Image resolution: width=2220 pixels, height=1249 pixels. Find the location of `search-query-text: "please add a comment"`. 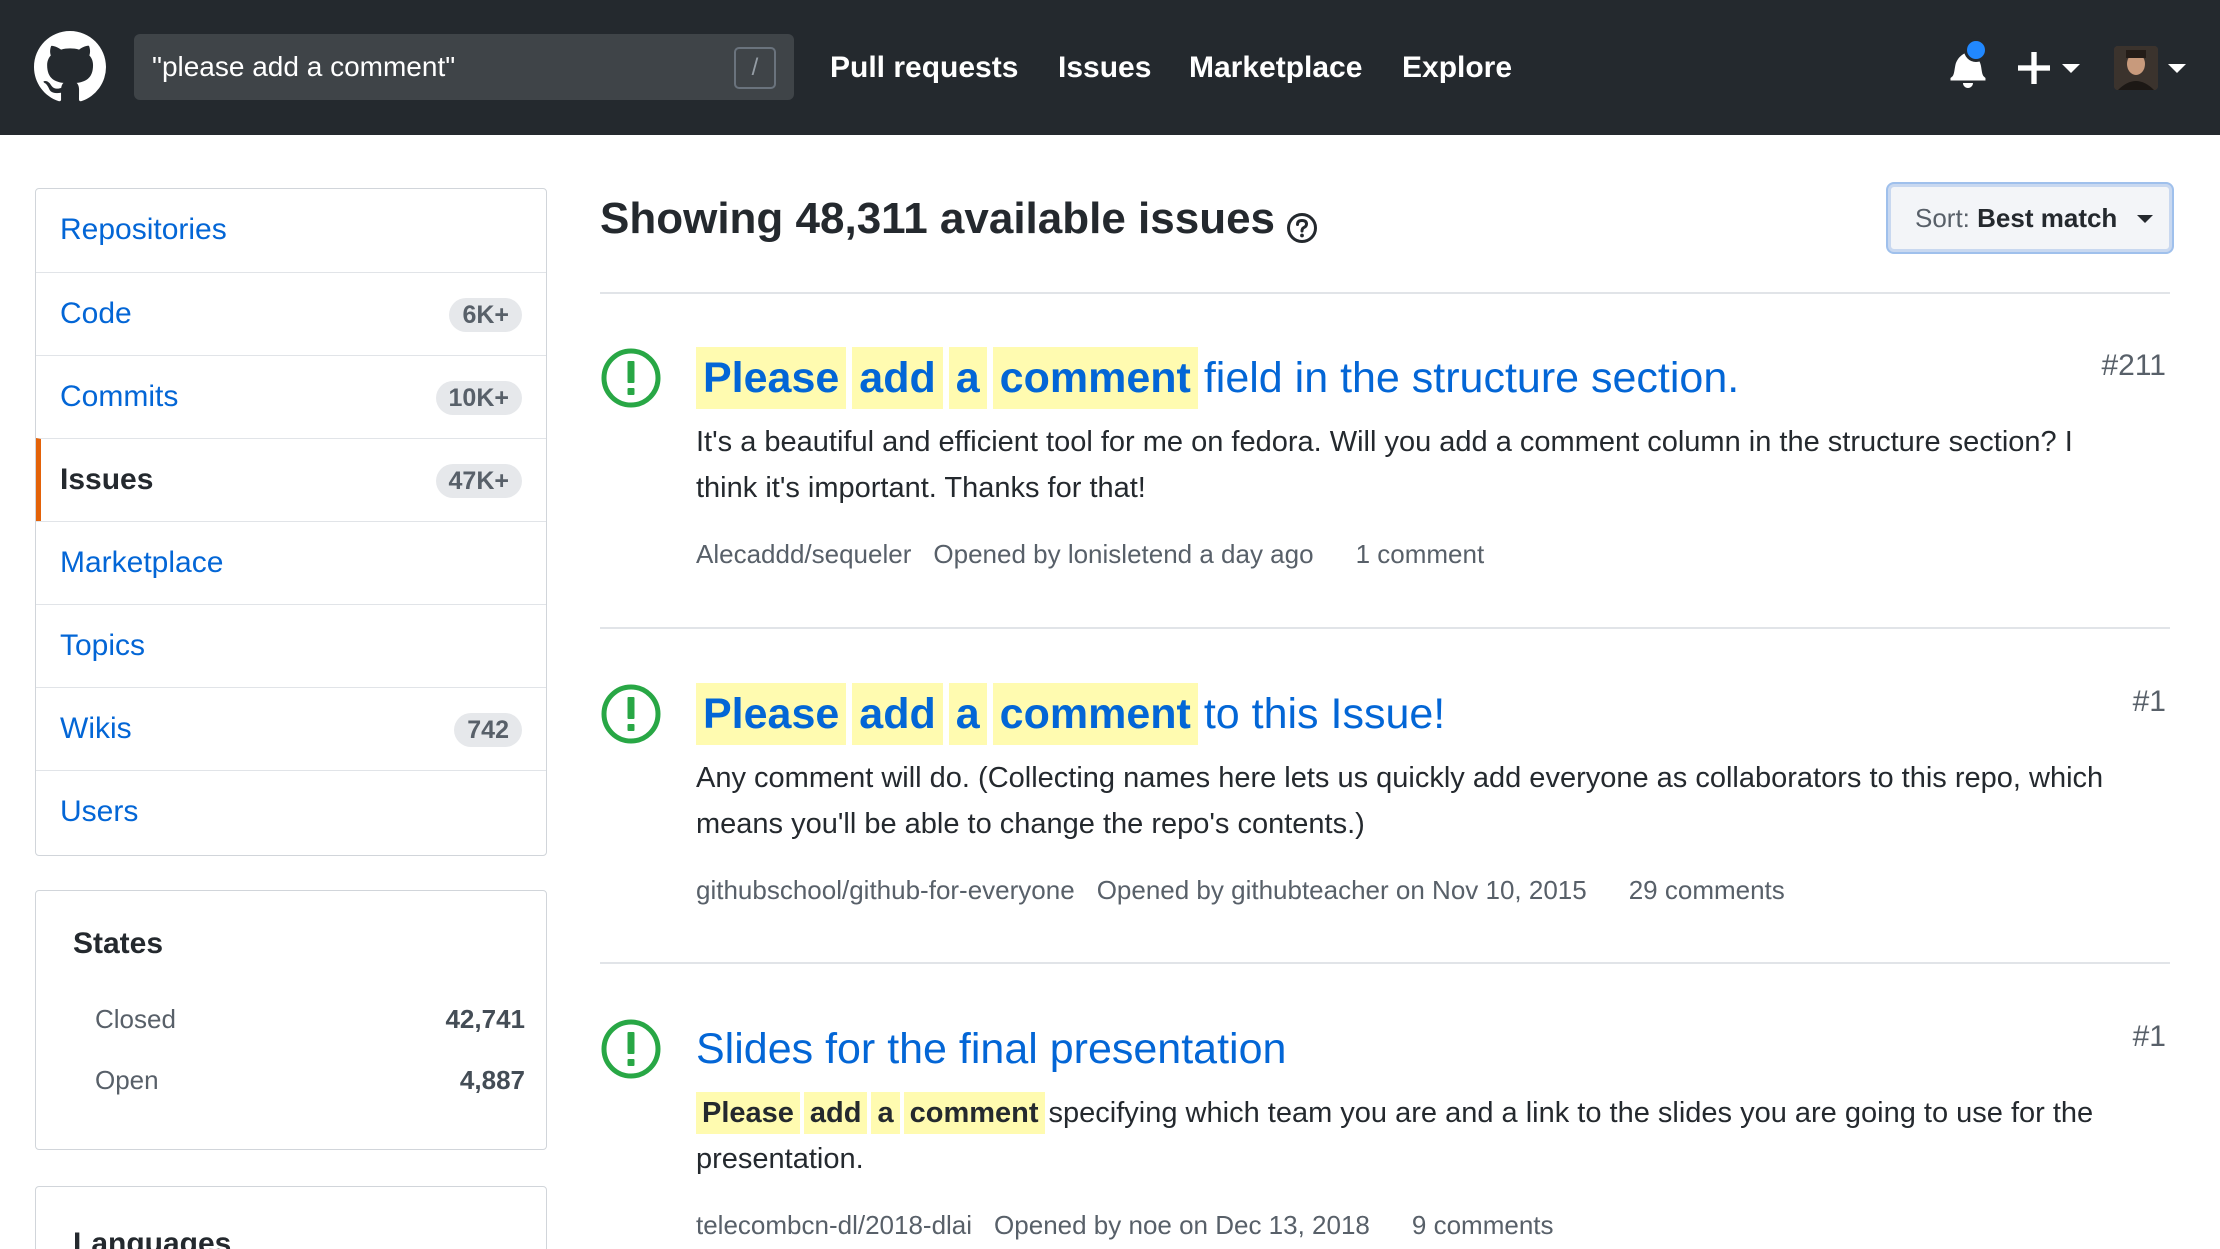

search-query-text: "please add a comment" is located at coordinates (304, 66).